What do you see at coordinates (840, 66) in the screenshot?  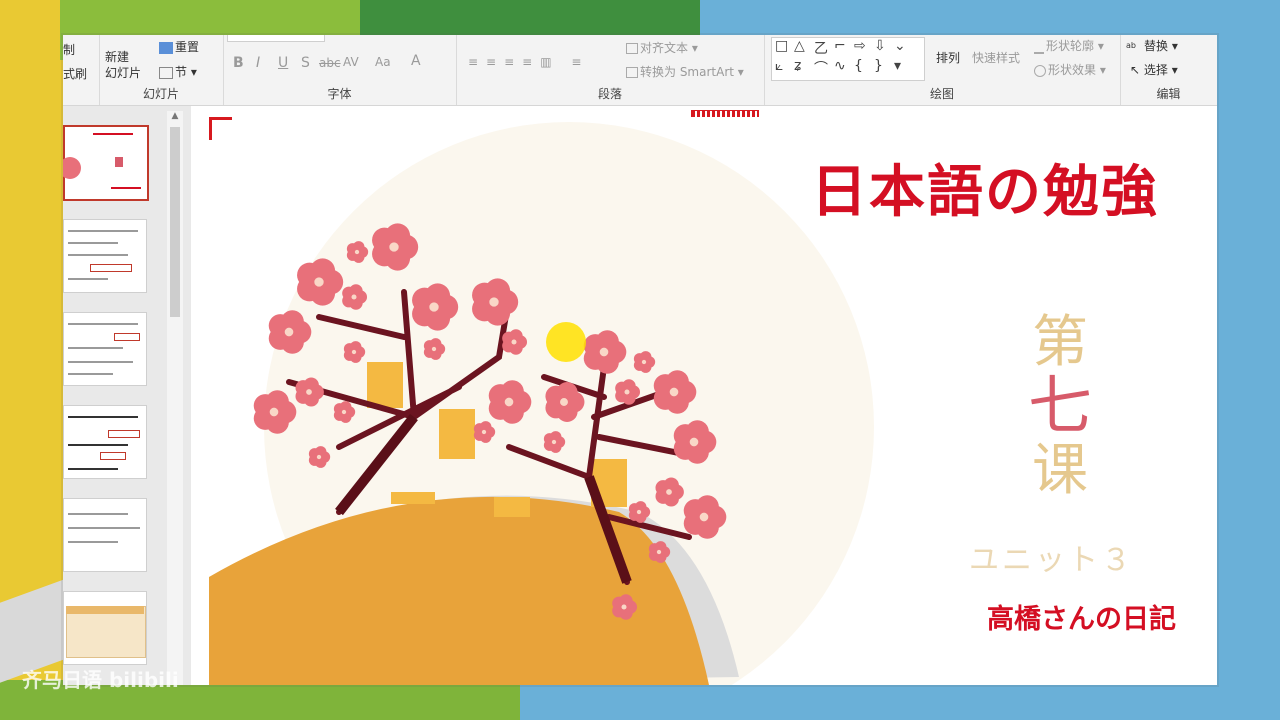 I see `curve-shape-icon: ∿` at bounding box center [840, 66].